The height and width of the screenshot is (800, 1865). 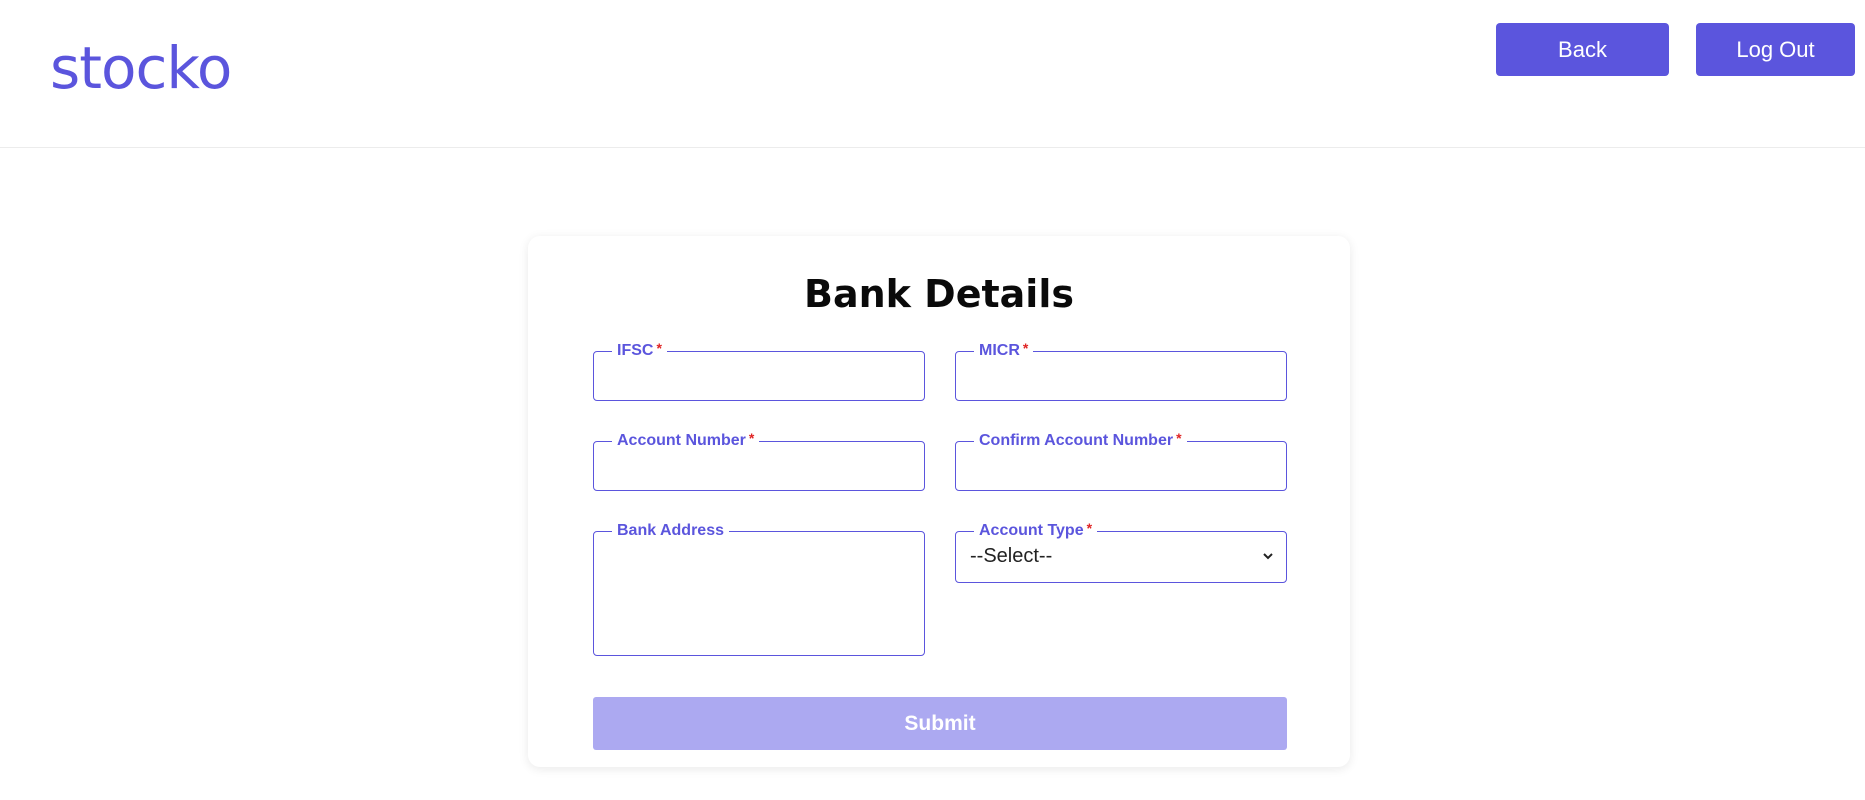 I want to click on bank-address-label: Bank Address, so click(x=670, y=531).